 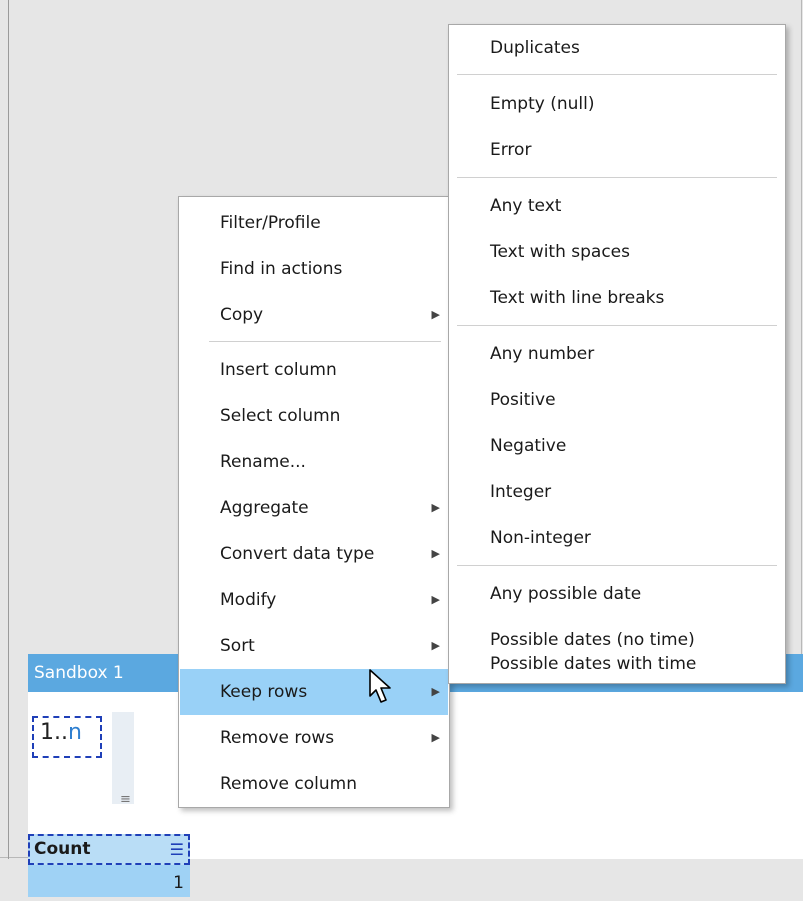 I want to click on menu-item-find-in-actions: Find in actions, so click(x=314, y=269).